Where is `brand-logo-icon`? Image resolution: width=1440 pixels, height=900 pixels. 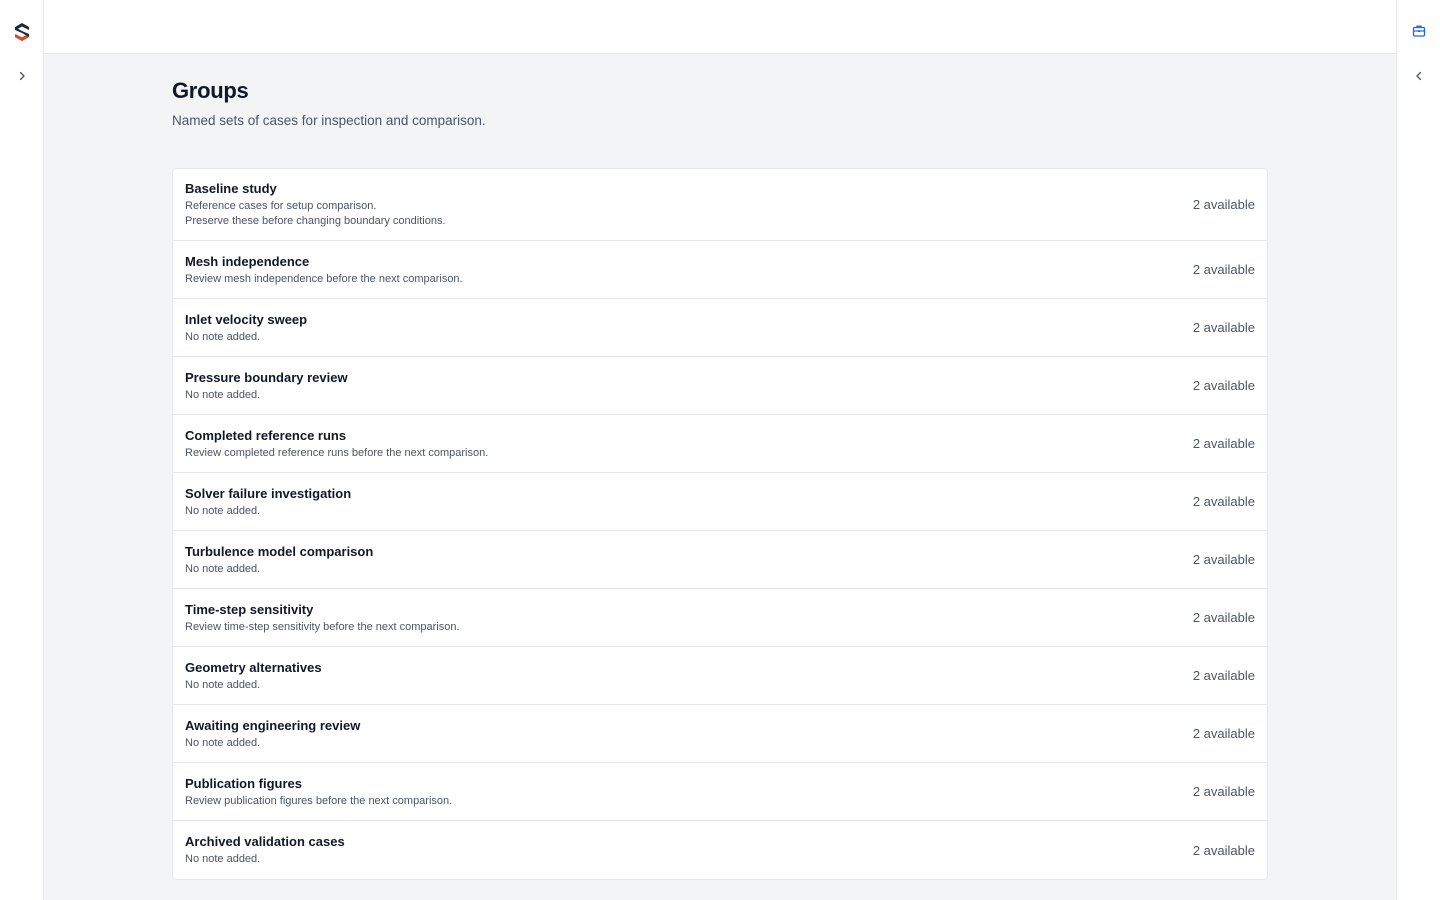
brand-logo-icon is located at coordinates (22, 32).